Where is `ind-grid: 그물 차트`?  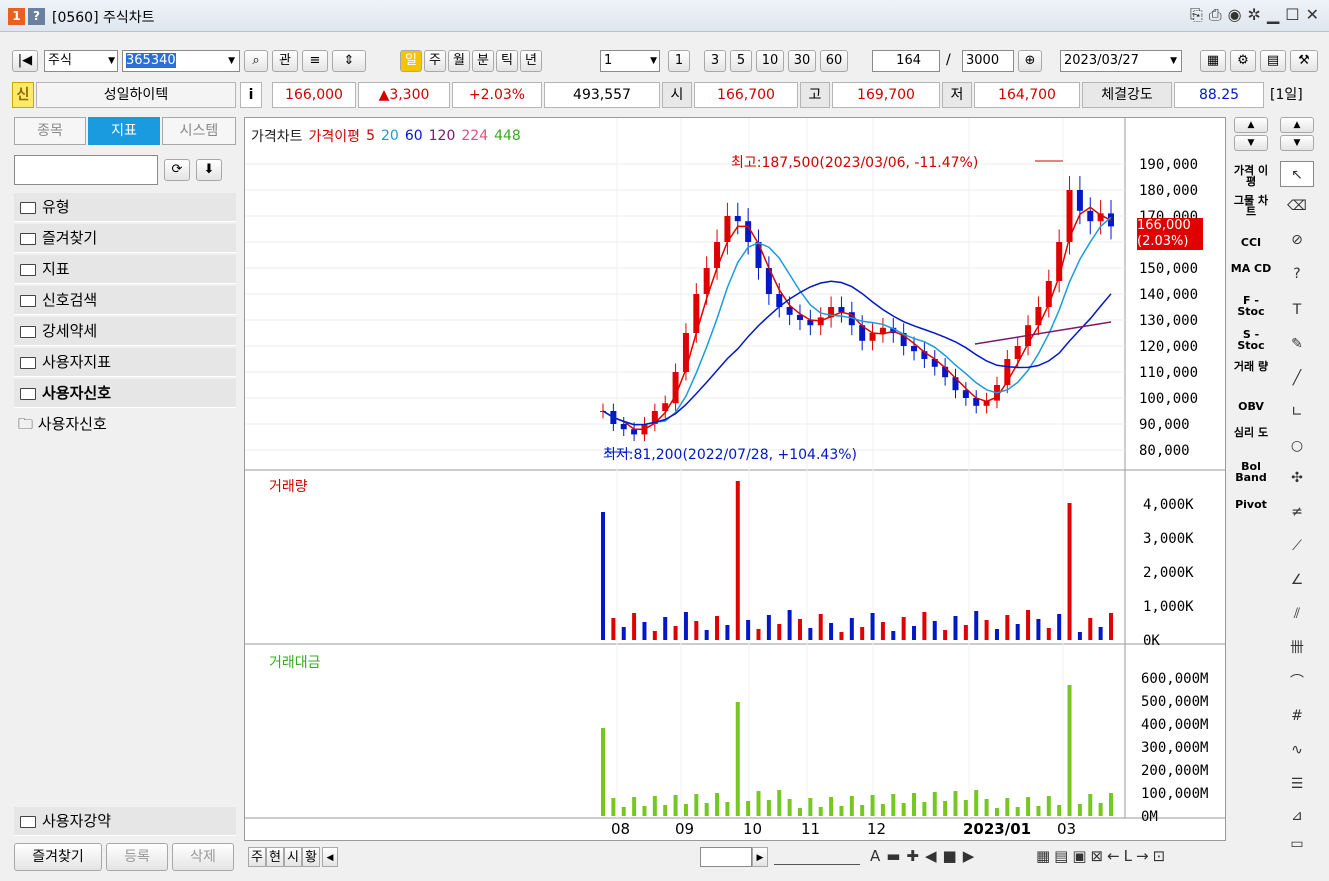
ind-grid: 그물 차트 is located at coordinates (1251, 206).